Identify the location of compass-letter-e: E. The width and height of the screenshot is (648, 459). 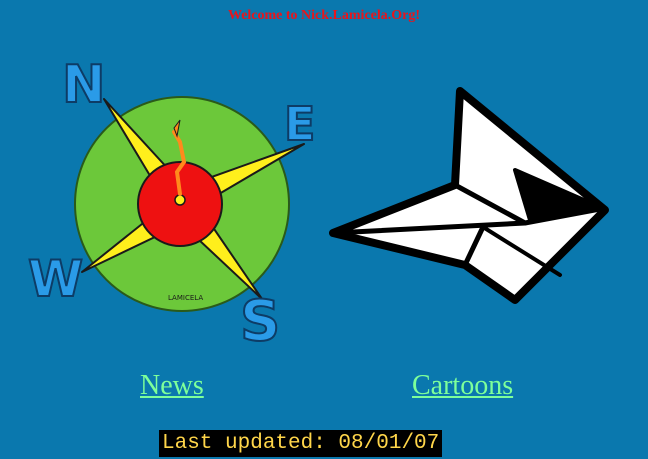
(299, 124).